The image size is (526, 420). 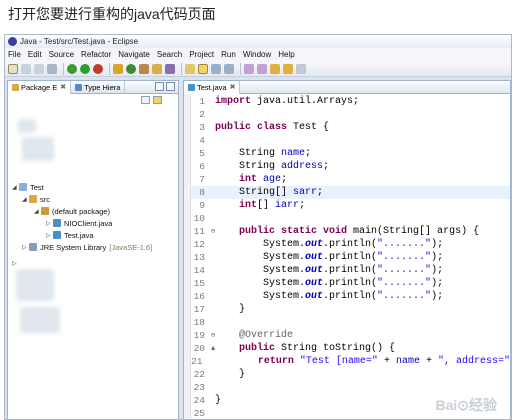 I want to click on menu-file: File, so click(x=14, y=54).